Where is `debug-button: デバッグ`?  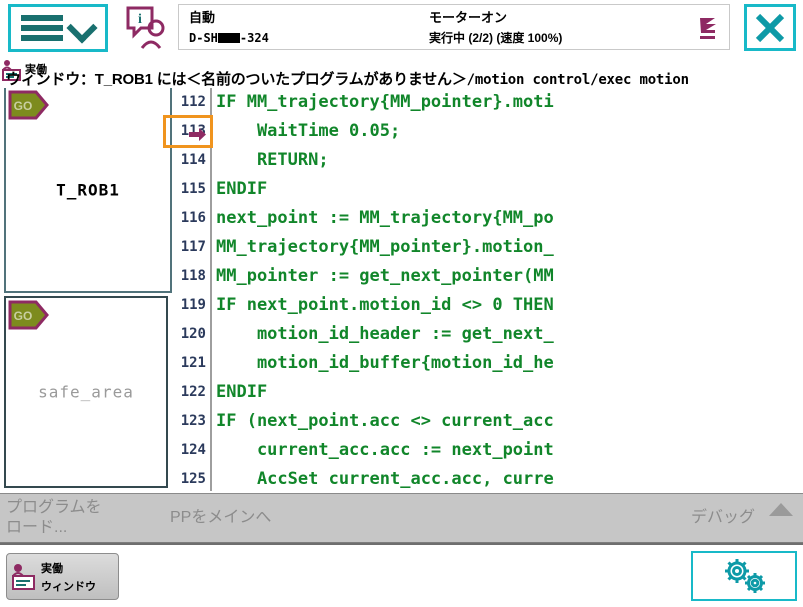
debug-button: デバッグ is located at coordinates (723, 518).